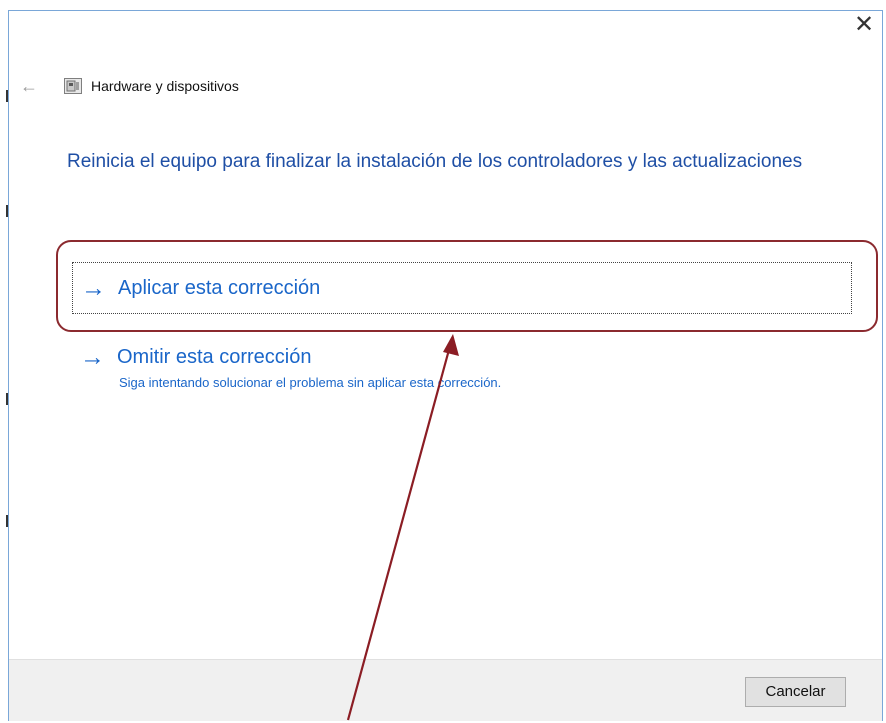 The width and height of the screenshot is (886, 723). I want to click on title-bar: ← Hardware y dispositivos, so click(129, 86).